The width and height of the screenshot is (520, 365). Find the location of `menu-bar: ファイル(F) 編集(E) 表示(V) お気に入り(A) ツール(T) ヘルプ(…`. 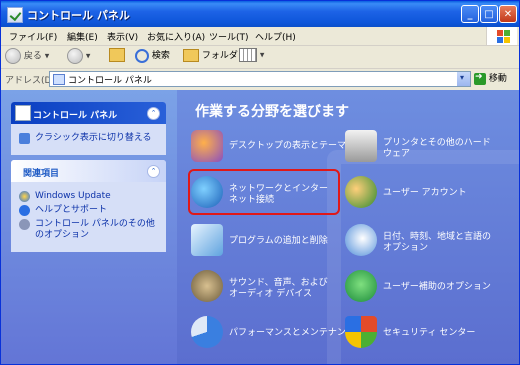

menu-bar: ファイル(F) 編集(E) 表示(V) お気に入り(A) ツール(T) ヘルプ(… is located at coordinates (260, 36).